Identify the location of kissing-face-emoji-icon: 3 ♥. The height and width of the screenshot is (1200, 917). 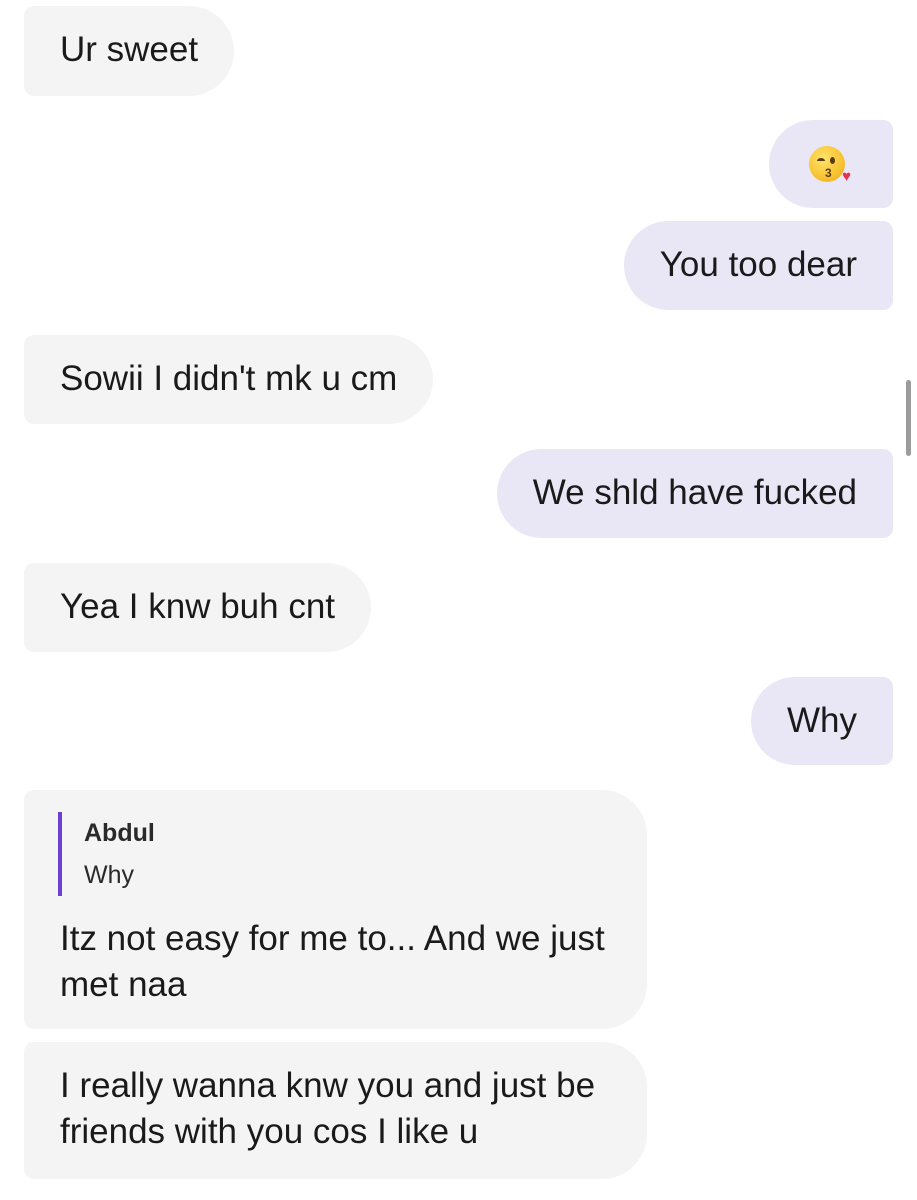
(830, 165).